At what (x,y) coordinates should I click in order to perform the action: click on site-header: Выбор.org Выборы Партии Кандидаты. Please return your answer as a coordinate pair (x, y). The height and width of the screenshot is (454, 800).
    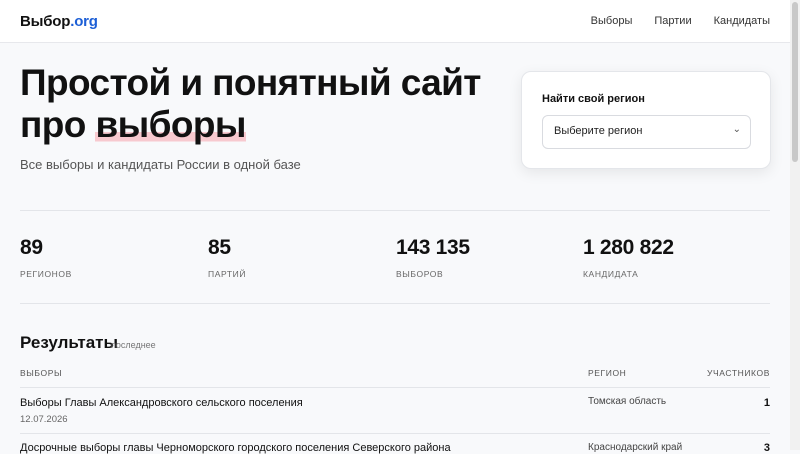
    Looking at the image, I should click on (395, 21).